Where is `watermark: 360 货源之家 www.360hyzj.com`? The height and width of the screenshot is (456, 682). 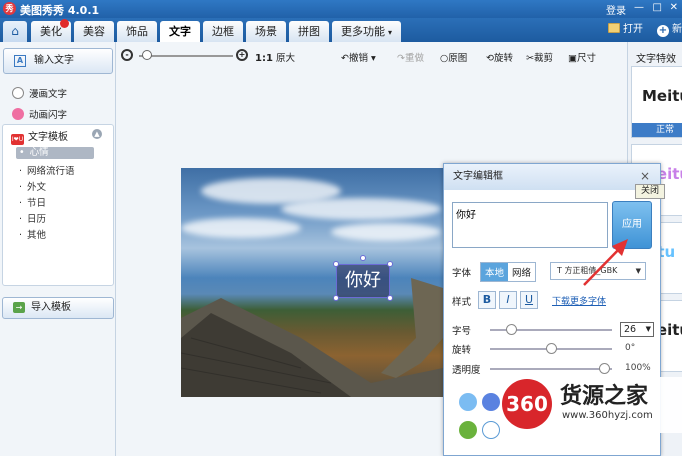
watermark: 360 货源之家 www.360hyzj.com is located at coordinates (592, 405).